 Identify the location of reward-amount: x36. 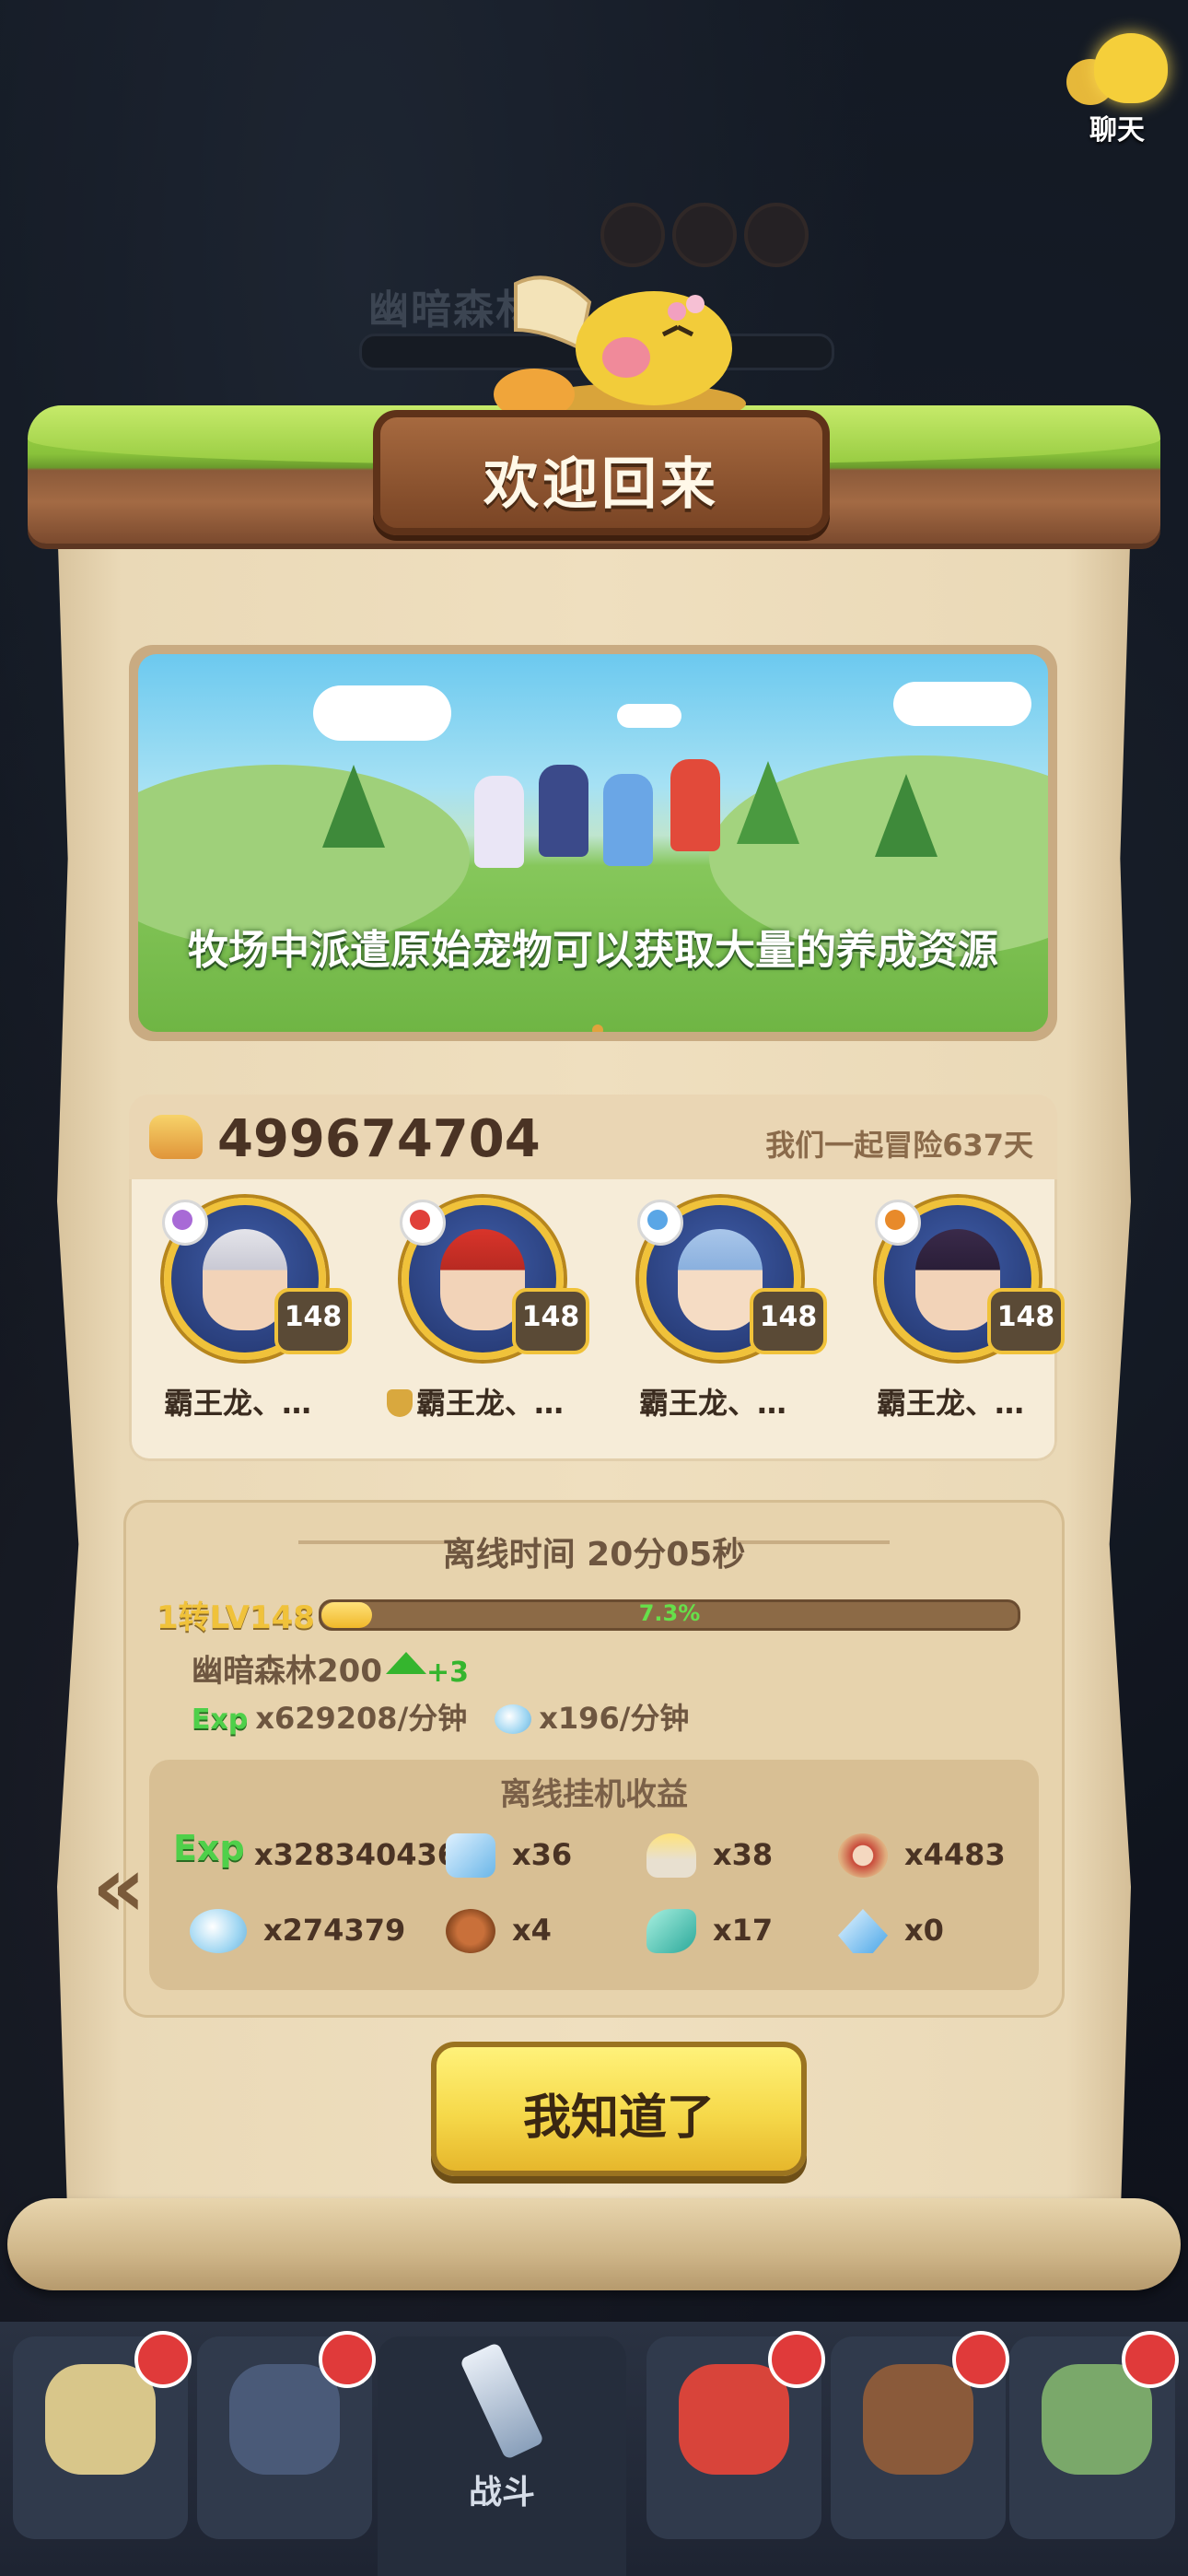
(542, 1854).